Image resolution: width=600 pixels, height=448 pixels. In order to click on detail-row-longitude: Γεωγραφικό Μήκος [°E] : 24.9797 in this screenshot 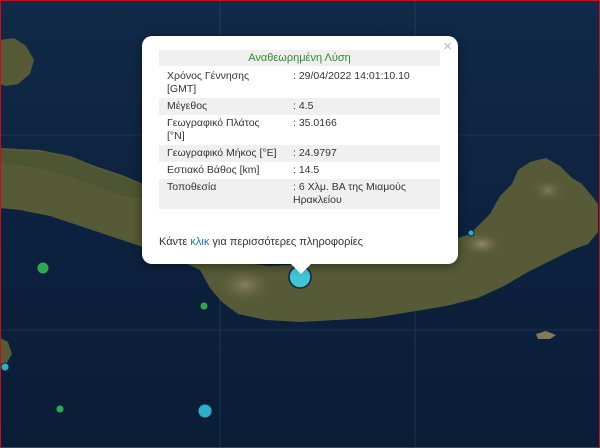, I will do `click(299, 153)`.